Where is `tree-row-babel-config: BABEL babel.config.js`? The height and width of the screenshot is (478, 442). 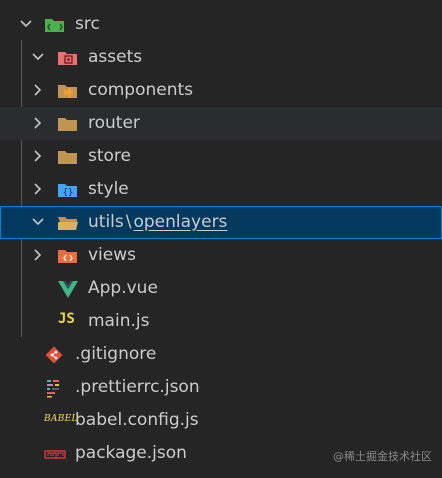 tree-row-babel-config: BABEL babel.config.js is located at coordinates (221, 420).